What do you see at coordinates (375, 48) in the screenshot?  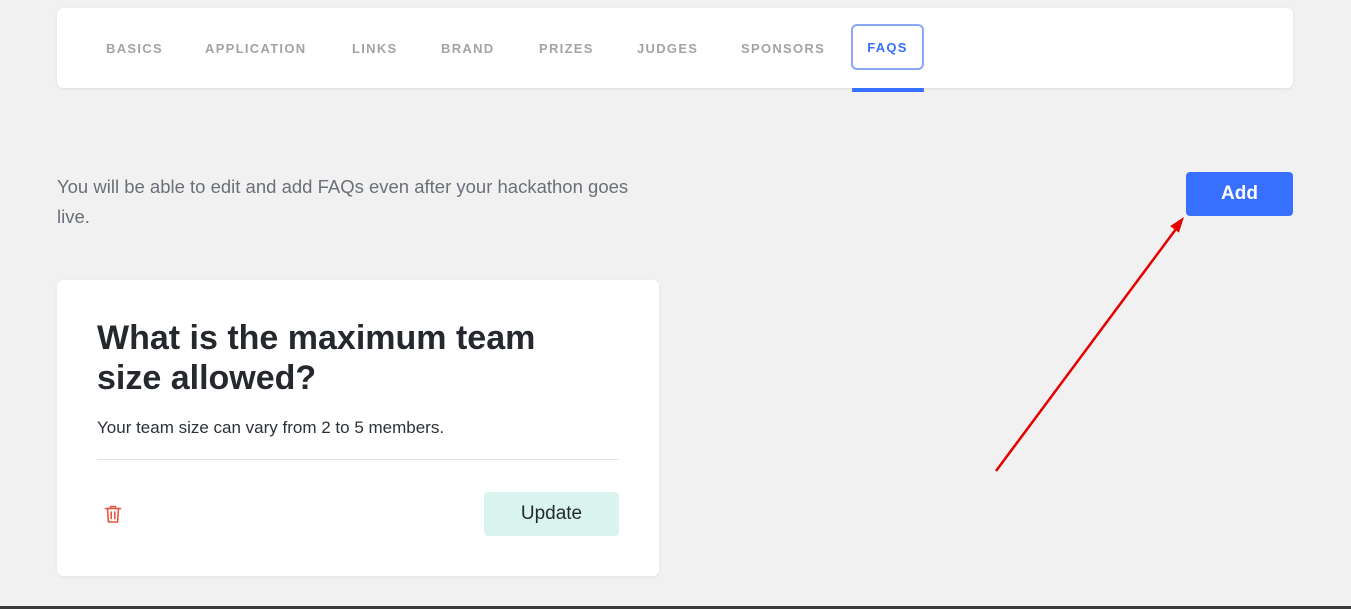 I see `tab-links: LINKS` at bounding box center [375, 48].